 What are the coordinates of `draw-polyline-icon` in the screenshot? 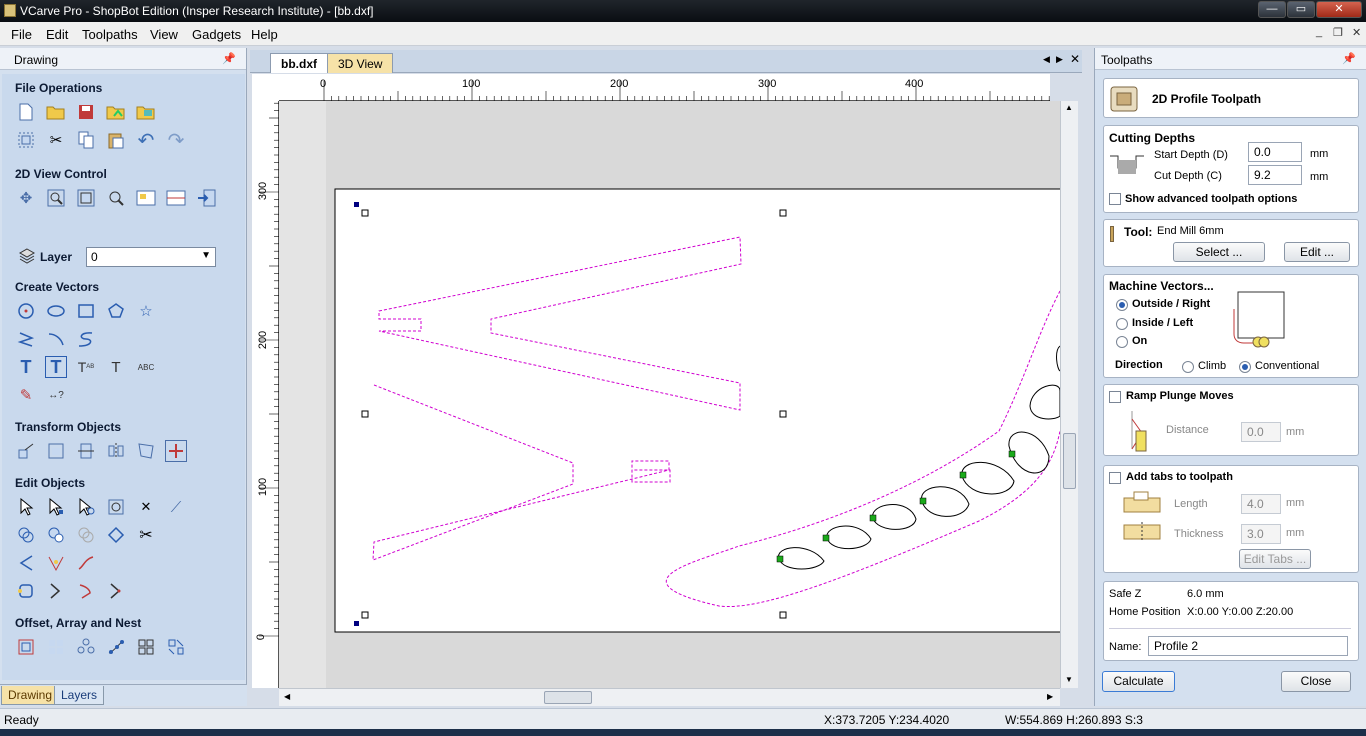 It's located at (26, 339).